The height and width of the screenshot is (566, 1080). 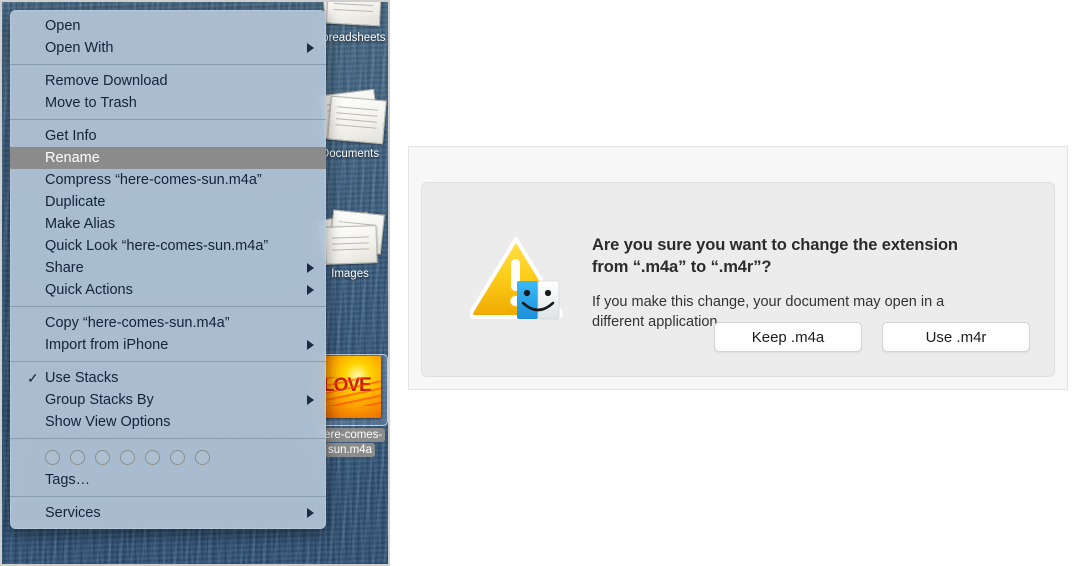 I want to click on menu-item-label: Get Info, so click(x=71, y=136).